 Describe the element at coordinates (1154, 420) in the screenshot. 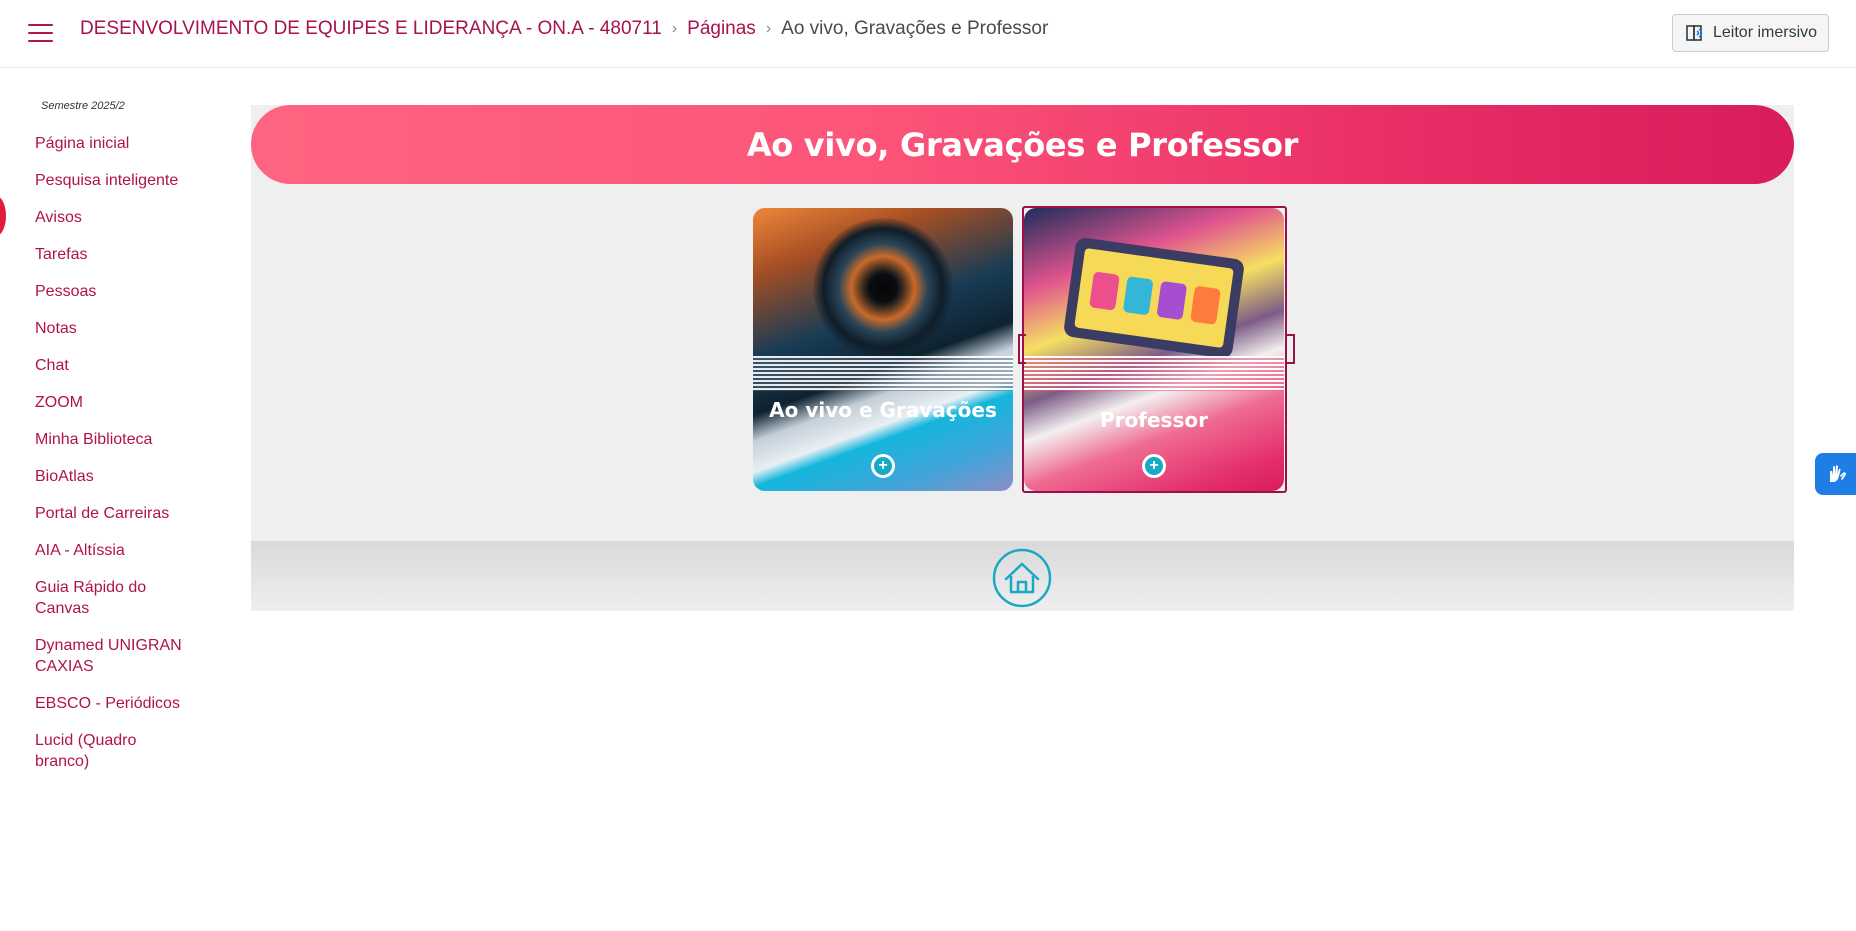

I see `card-title: Professor` at that location.